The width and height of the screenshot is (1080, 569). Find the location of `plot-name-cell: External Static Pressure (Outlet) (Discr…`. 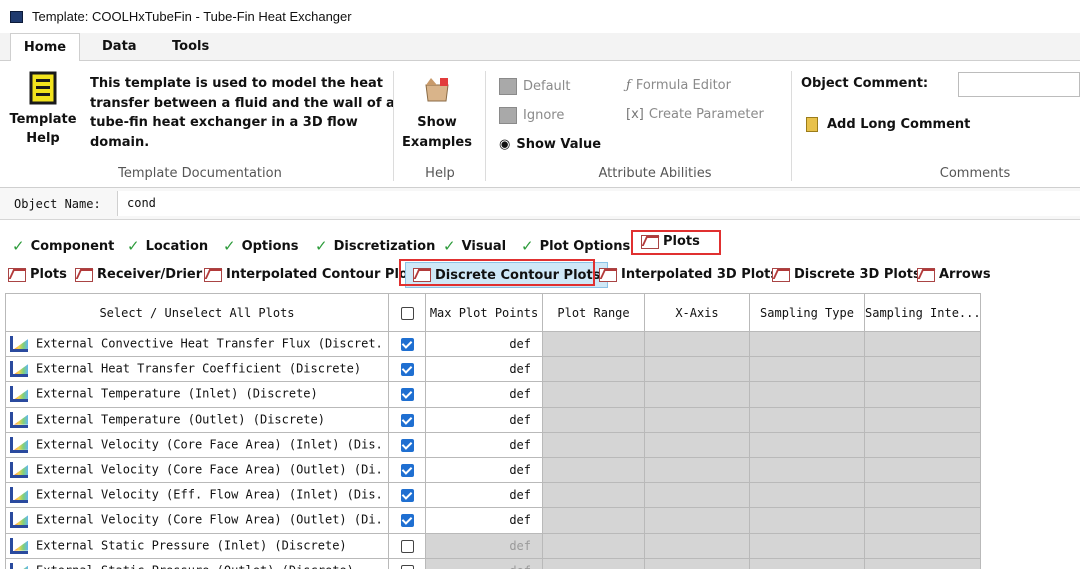

plot-name-cell: External Static Pressure (Outlet) (Discr… is located at coordinates (197, 563).